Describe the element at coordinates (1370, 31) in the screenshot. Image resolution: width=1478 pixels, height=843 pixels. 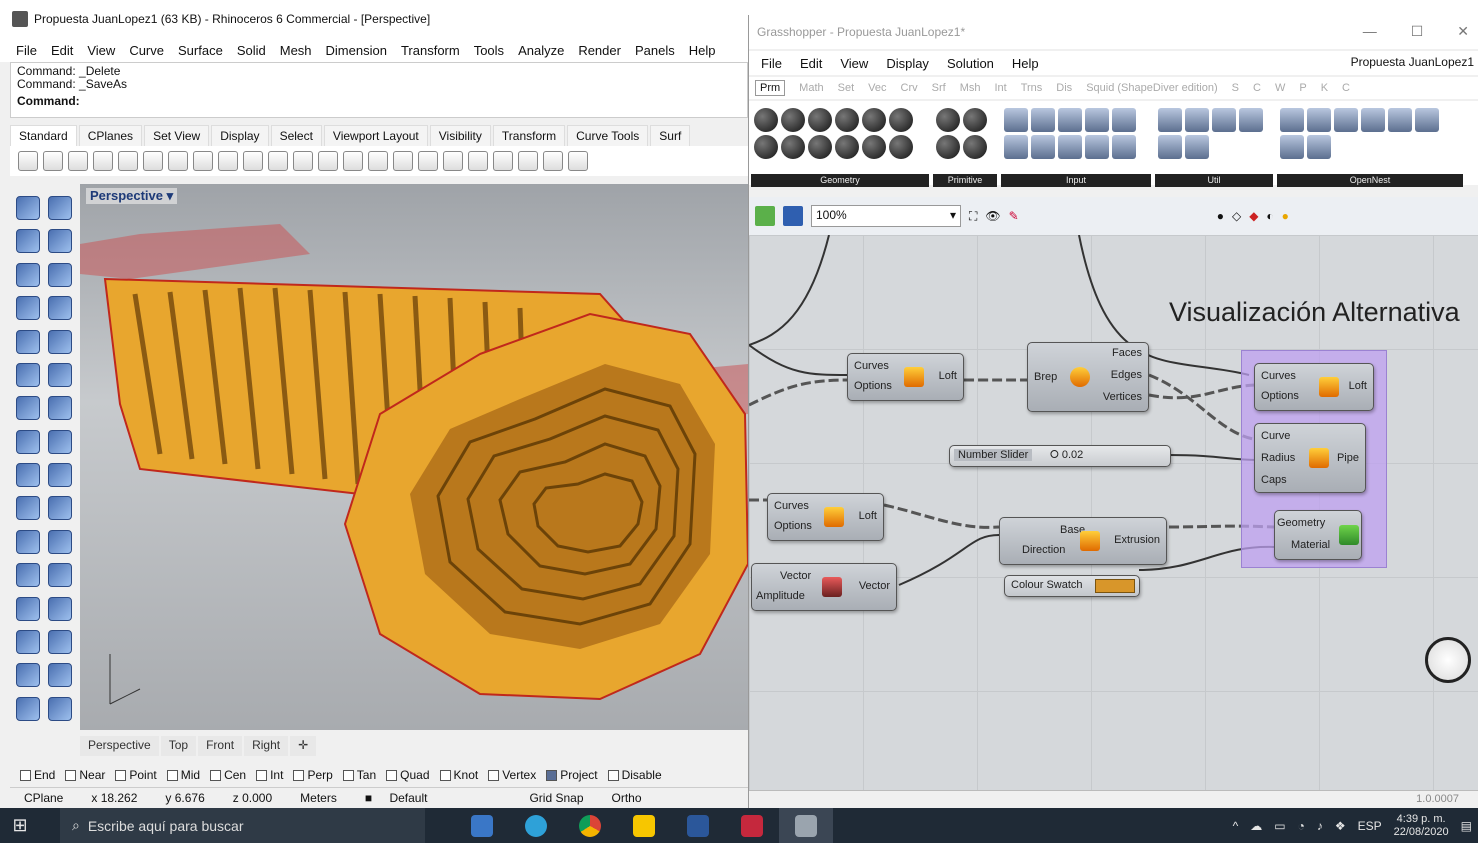
I see `minimize-icon: —` at that location.